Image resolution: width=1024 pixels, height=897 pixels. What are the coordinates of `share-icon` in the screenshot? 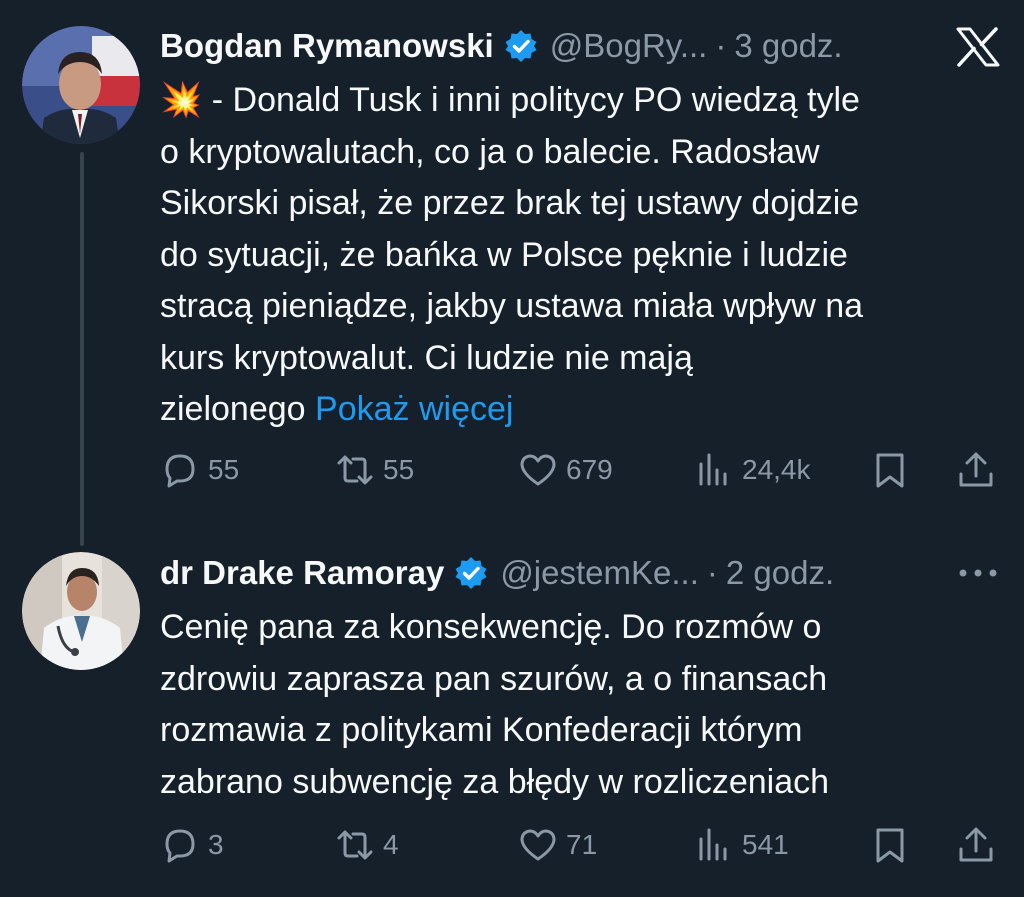 It's located at (976, 844).